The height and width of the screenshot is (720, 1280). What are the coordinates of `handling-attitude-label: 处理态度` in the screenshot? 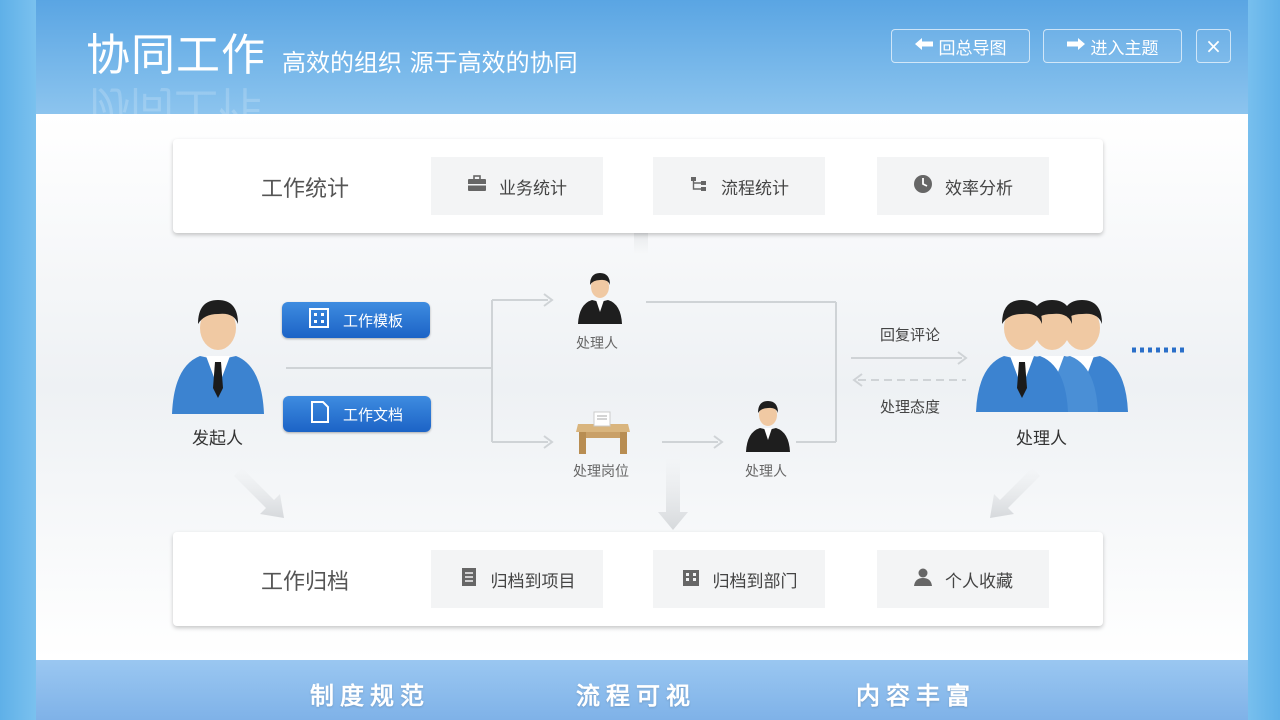 It's located at (910, 407).